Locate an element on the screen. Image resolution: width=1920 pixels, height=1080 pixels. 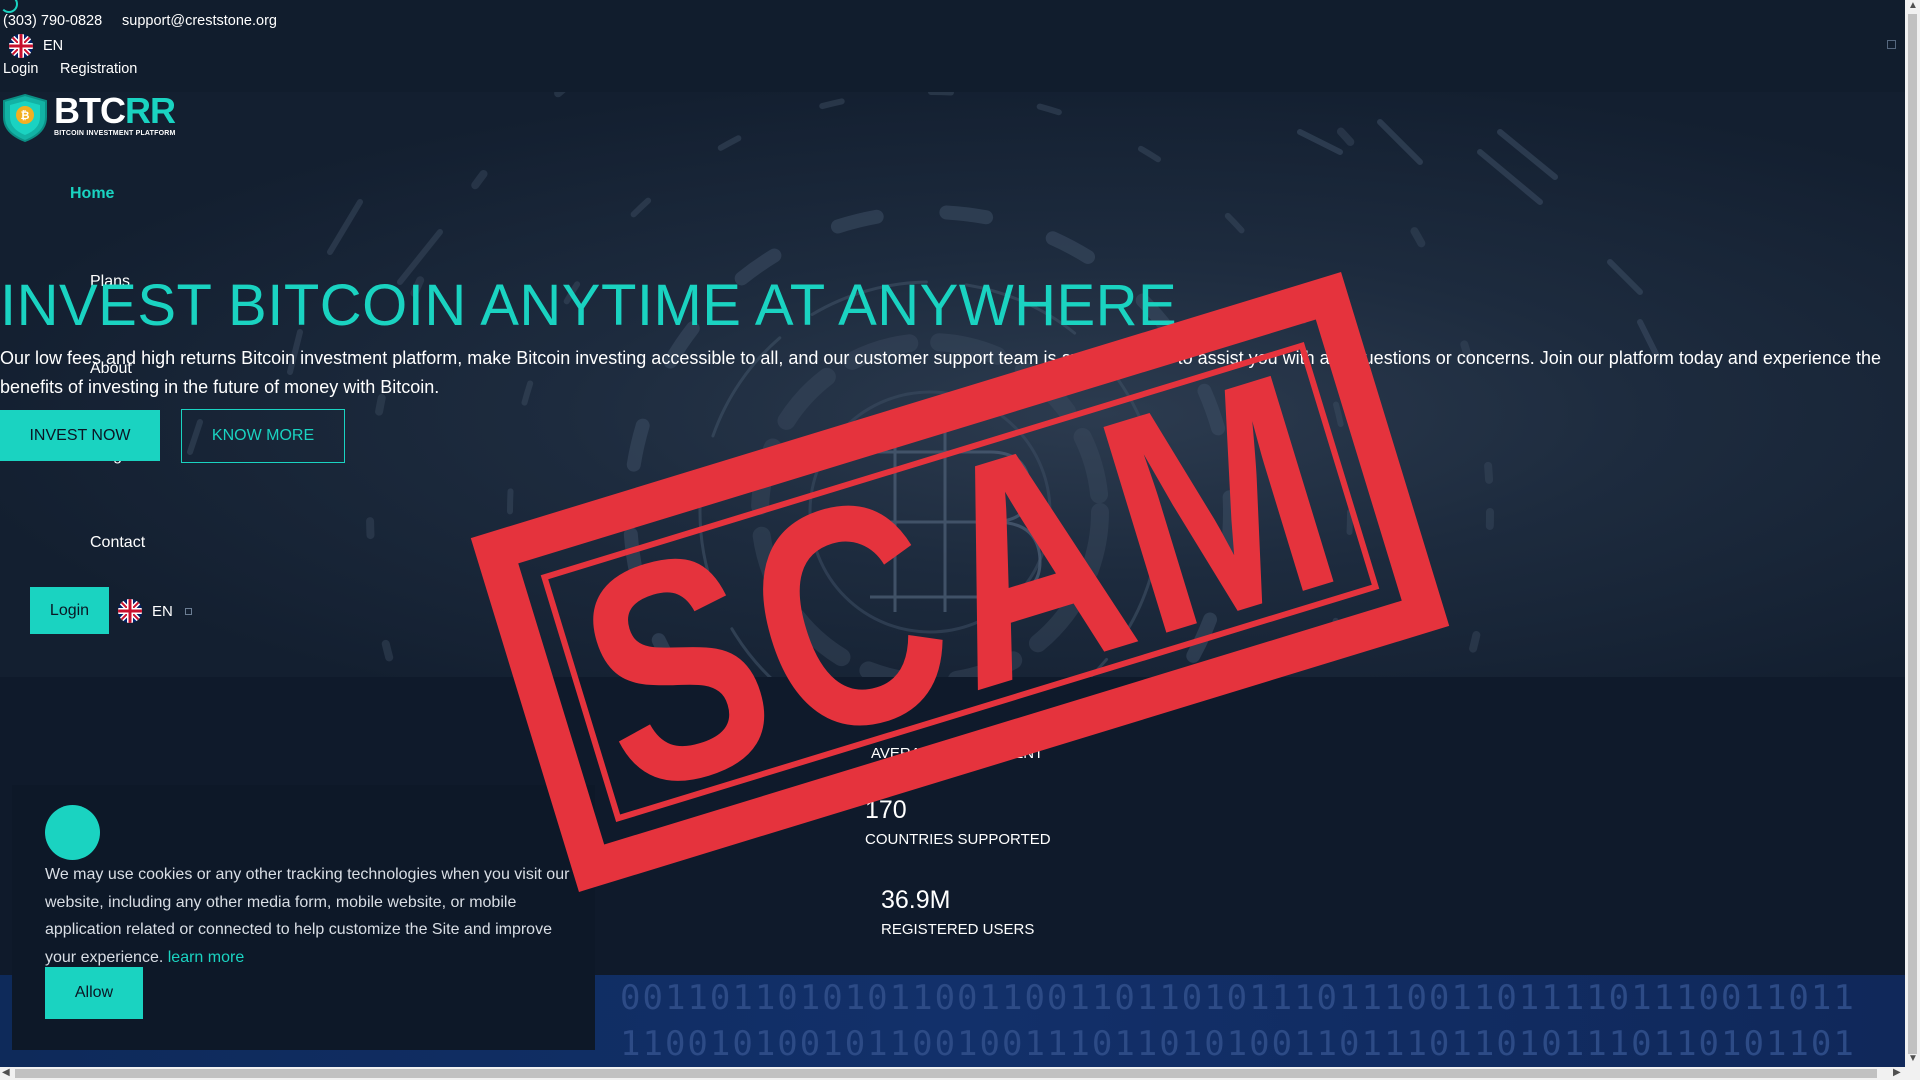
nav-item-contact: Contact is located at coordinates (117, 543).